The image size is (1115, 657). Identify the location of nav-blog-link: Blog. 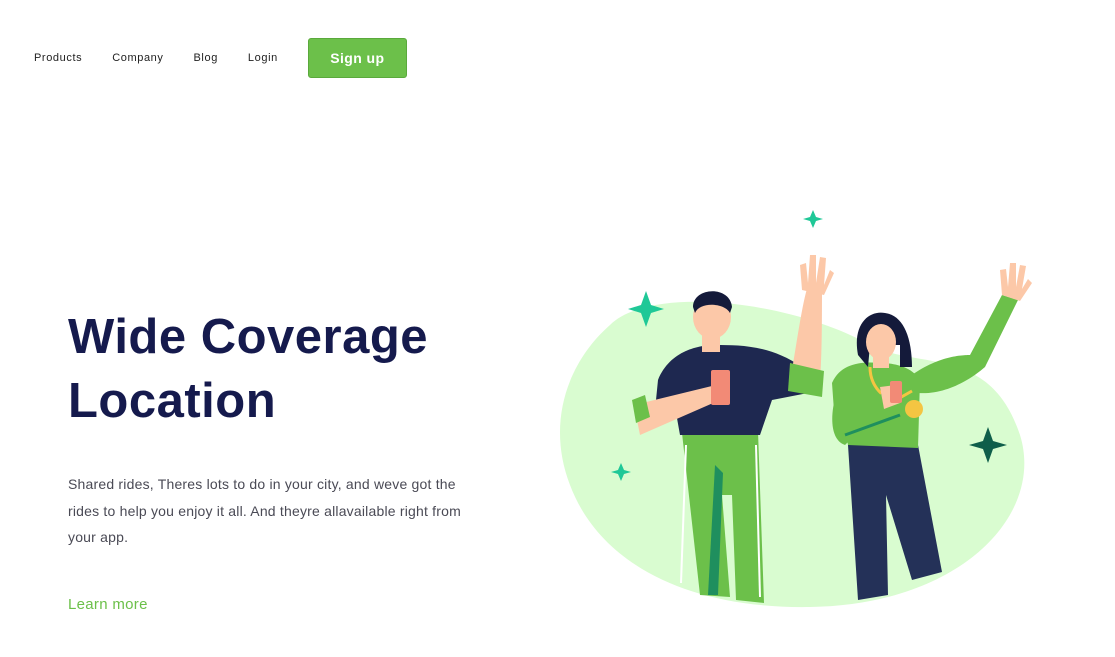
(206, 58).